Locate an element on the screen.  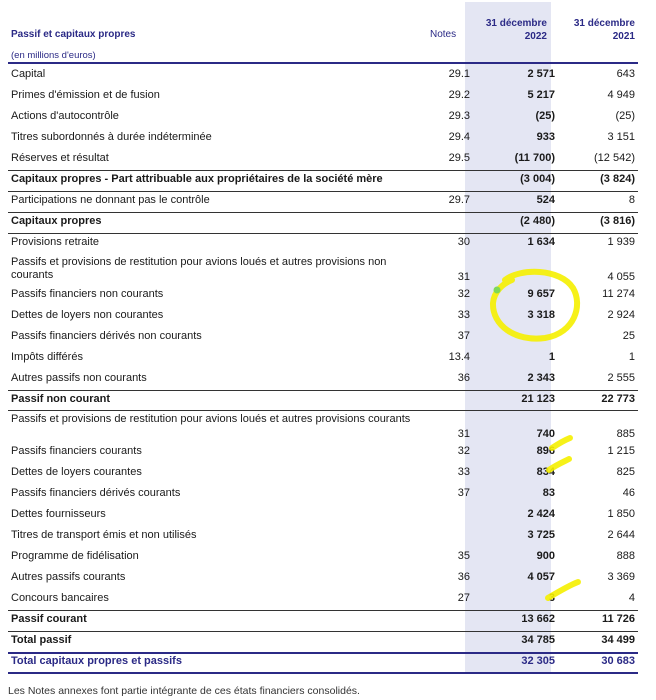
row-label: Primes d'émission et de fusion is located at coordinates (85, 95).